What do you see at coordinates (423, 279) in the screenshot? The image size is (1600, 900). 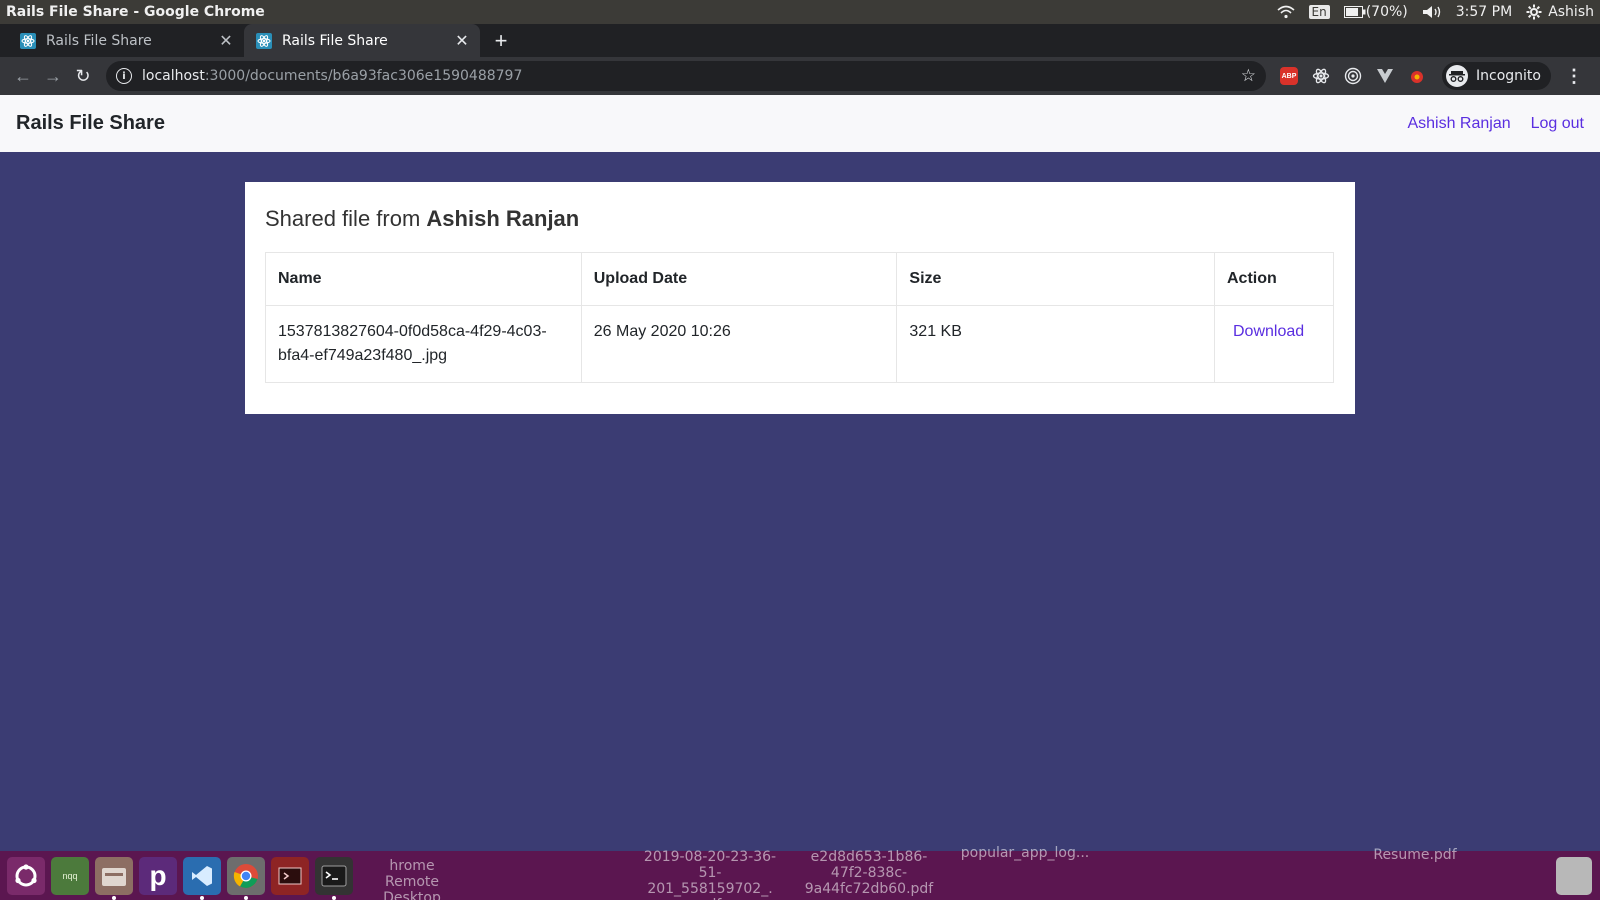 I see `column-header-name: Name` at bounding box center [423, 279].